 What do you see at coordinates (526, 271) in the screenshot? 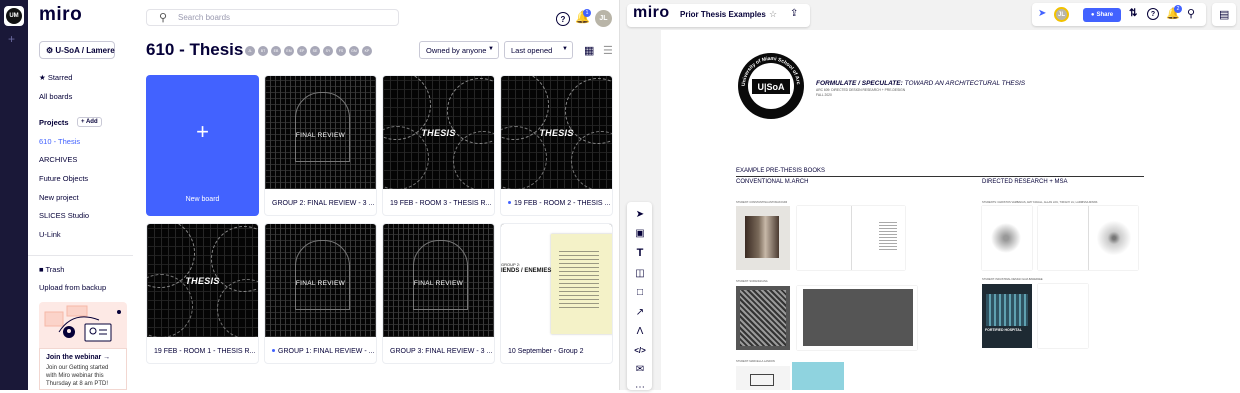
I see `thumb-title: IENDS / ENEMIES` at bounding box center [526, 271].